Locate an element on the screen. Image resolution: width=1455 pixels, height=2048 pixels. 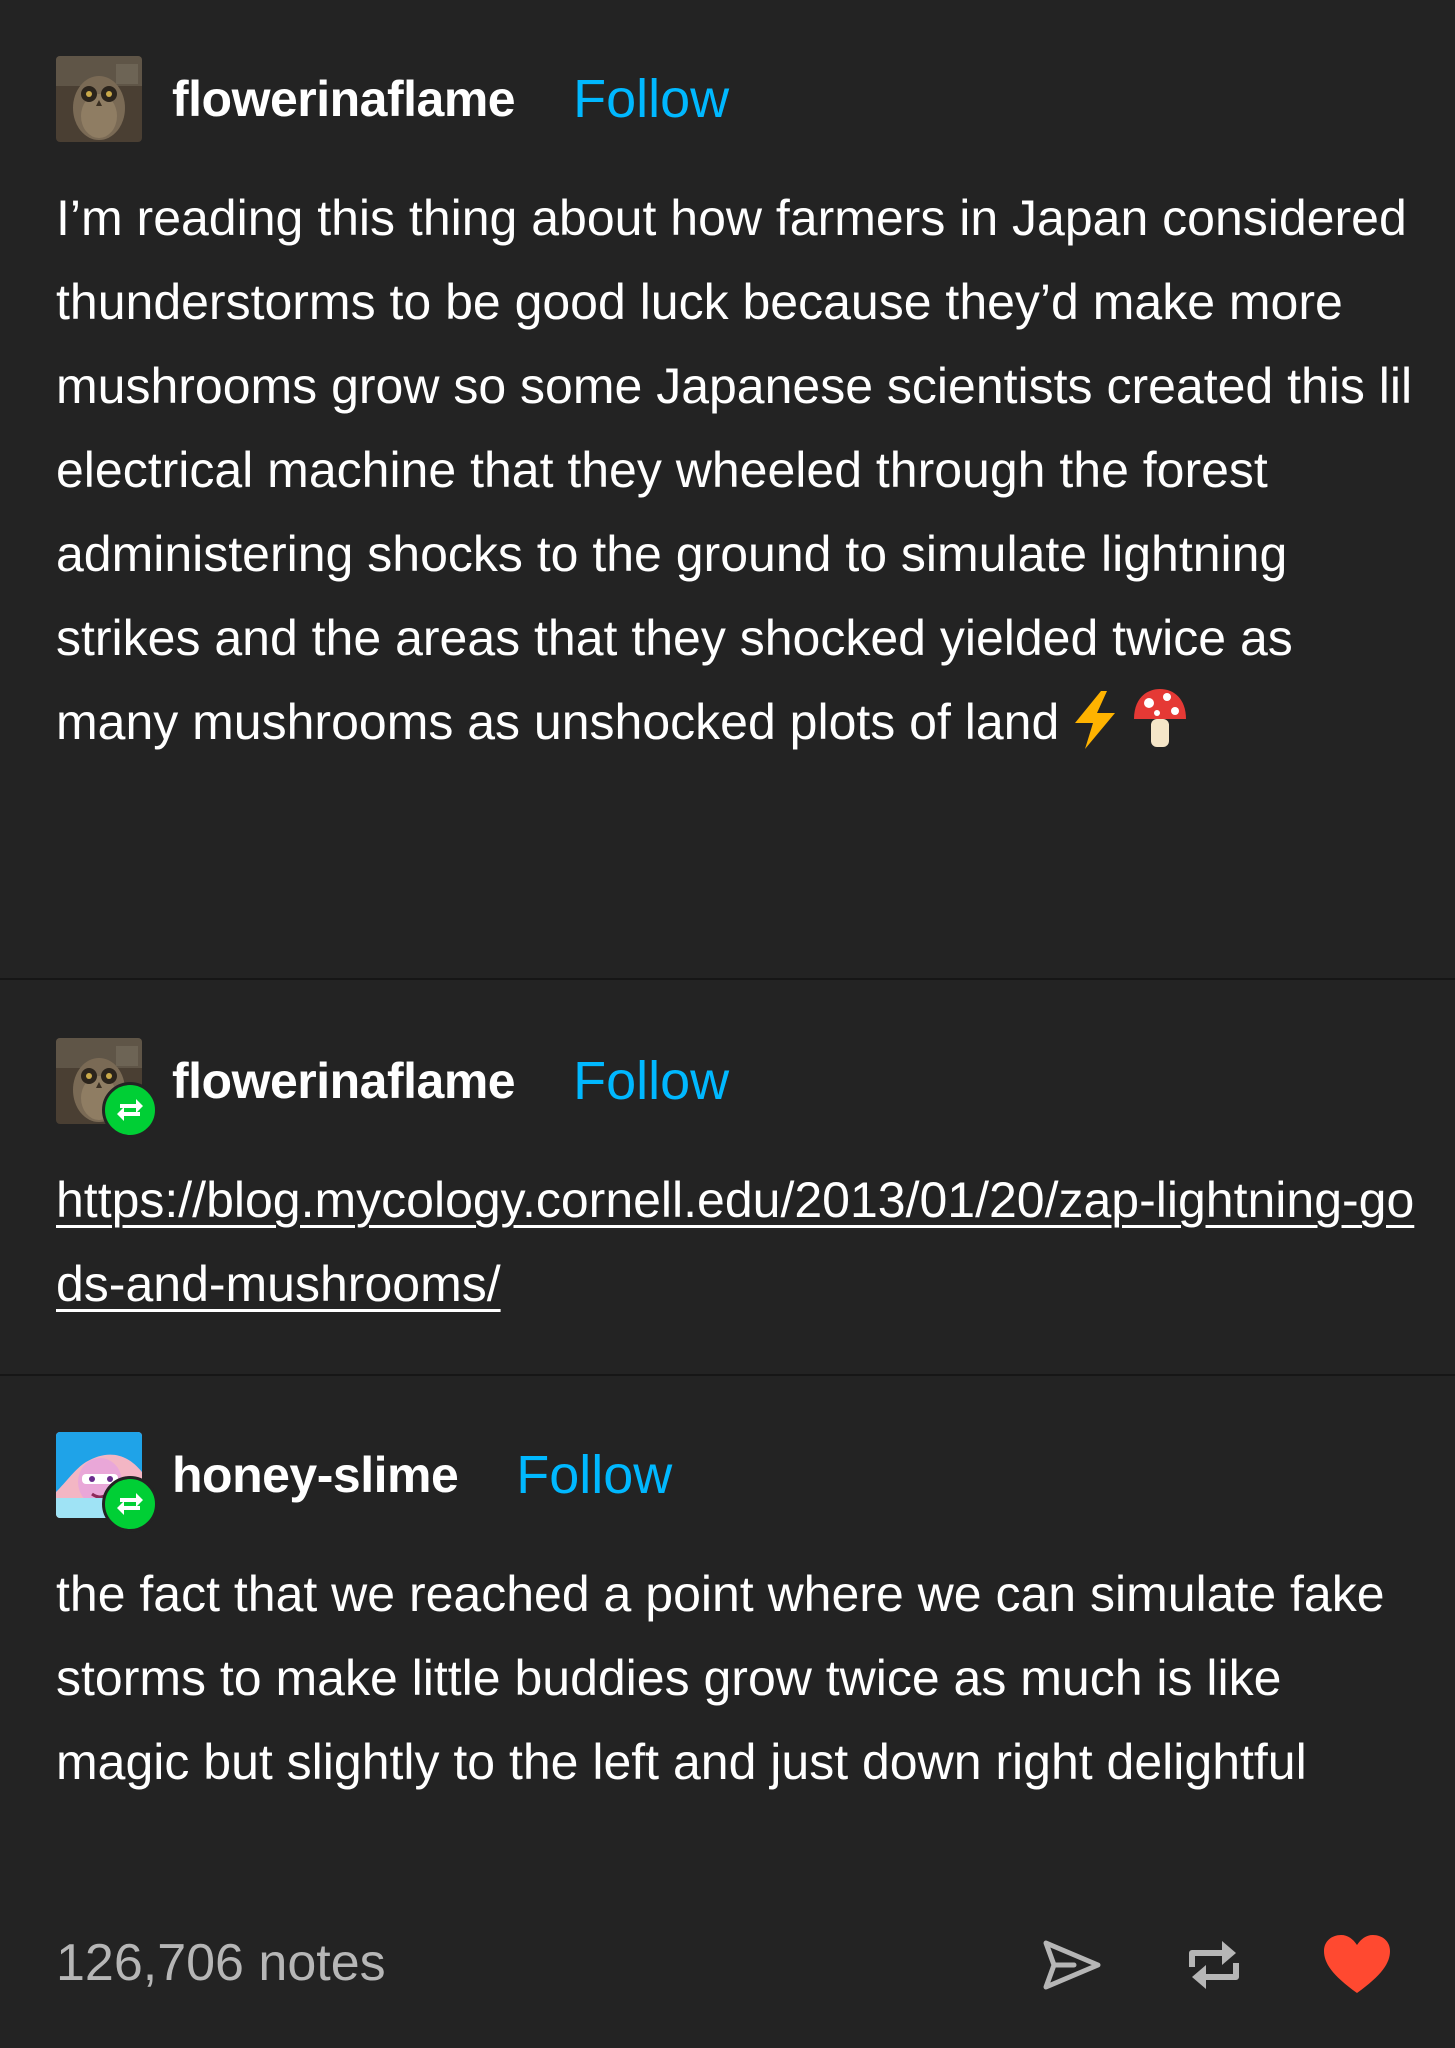
reblog-icon is located at coordinates (1214, 1965).